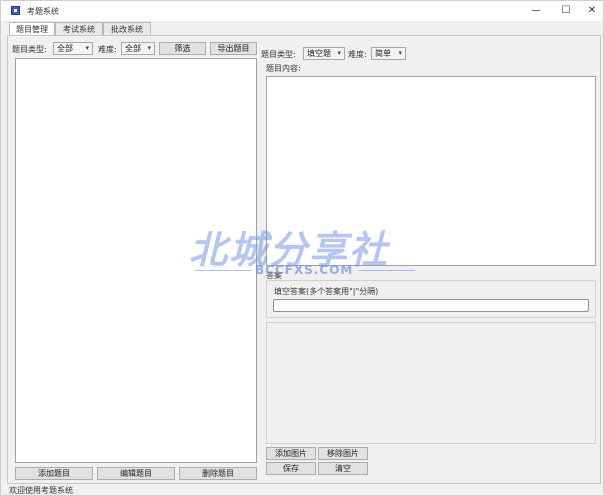 The image size is (604, 496). What do you see at coordinates (590, 11) in the screenshot?
I see `close-button: ✕` at bounding box center [590, 11].